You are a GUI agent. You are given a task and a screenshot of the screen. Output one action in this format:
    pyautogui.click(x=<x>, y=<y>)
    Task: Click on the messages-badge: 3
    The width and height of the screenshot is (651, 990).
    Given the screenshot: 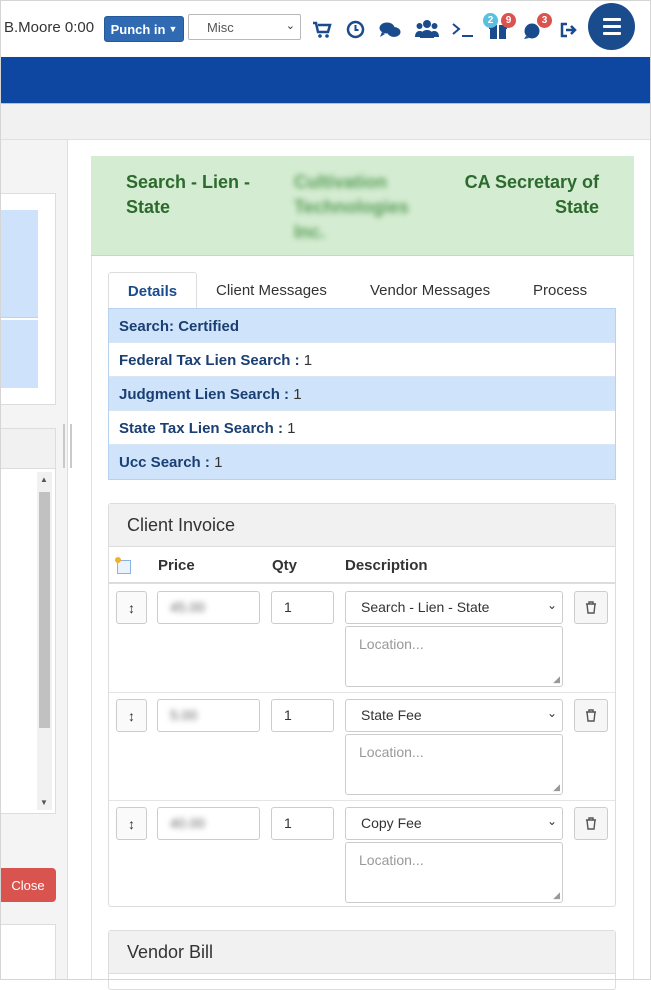 What is the action you would take?
    pyautogui.click(x=544, y=20)
    